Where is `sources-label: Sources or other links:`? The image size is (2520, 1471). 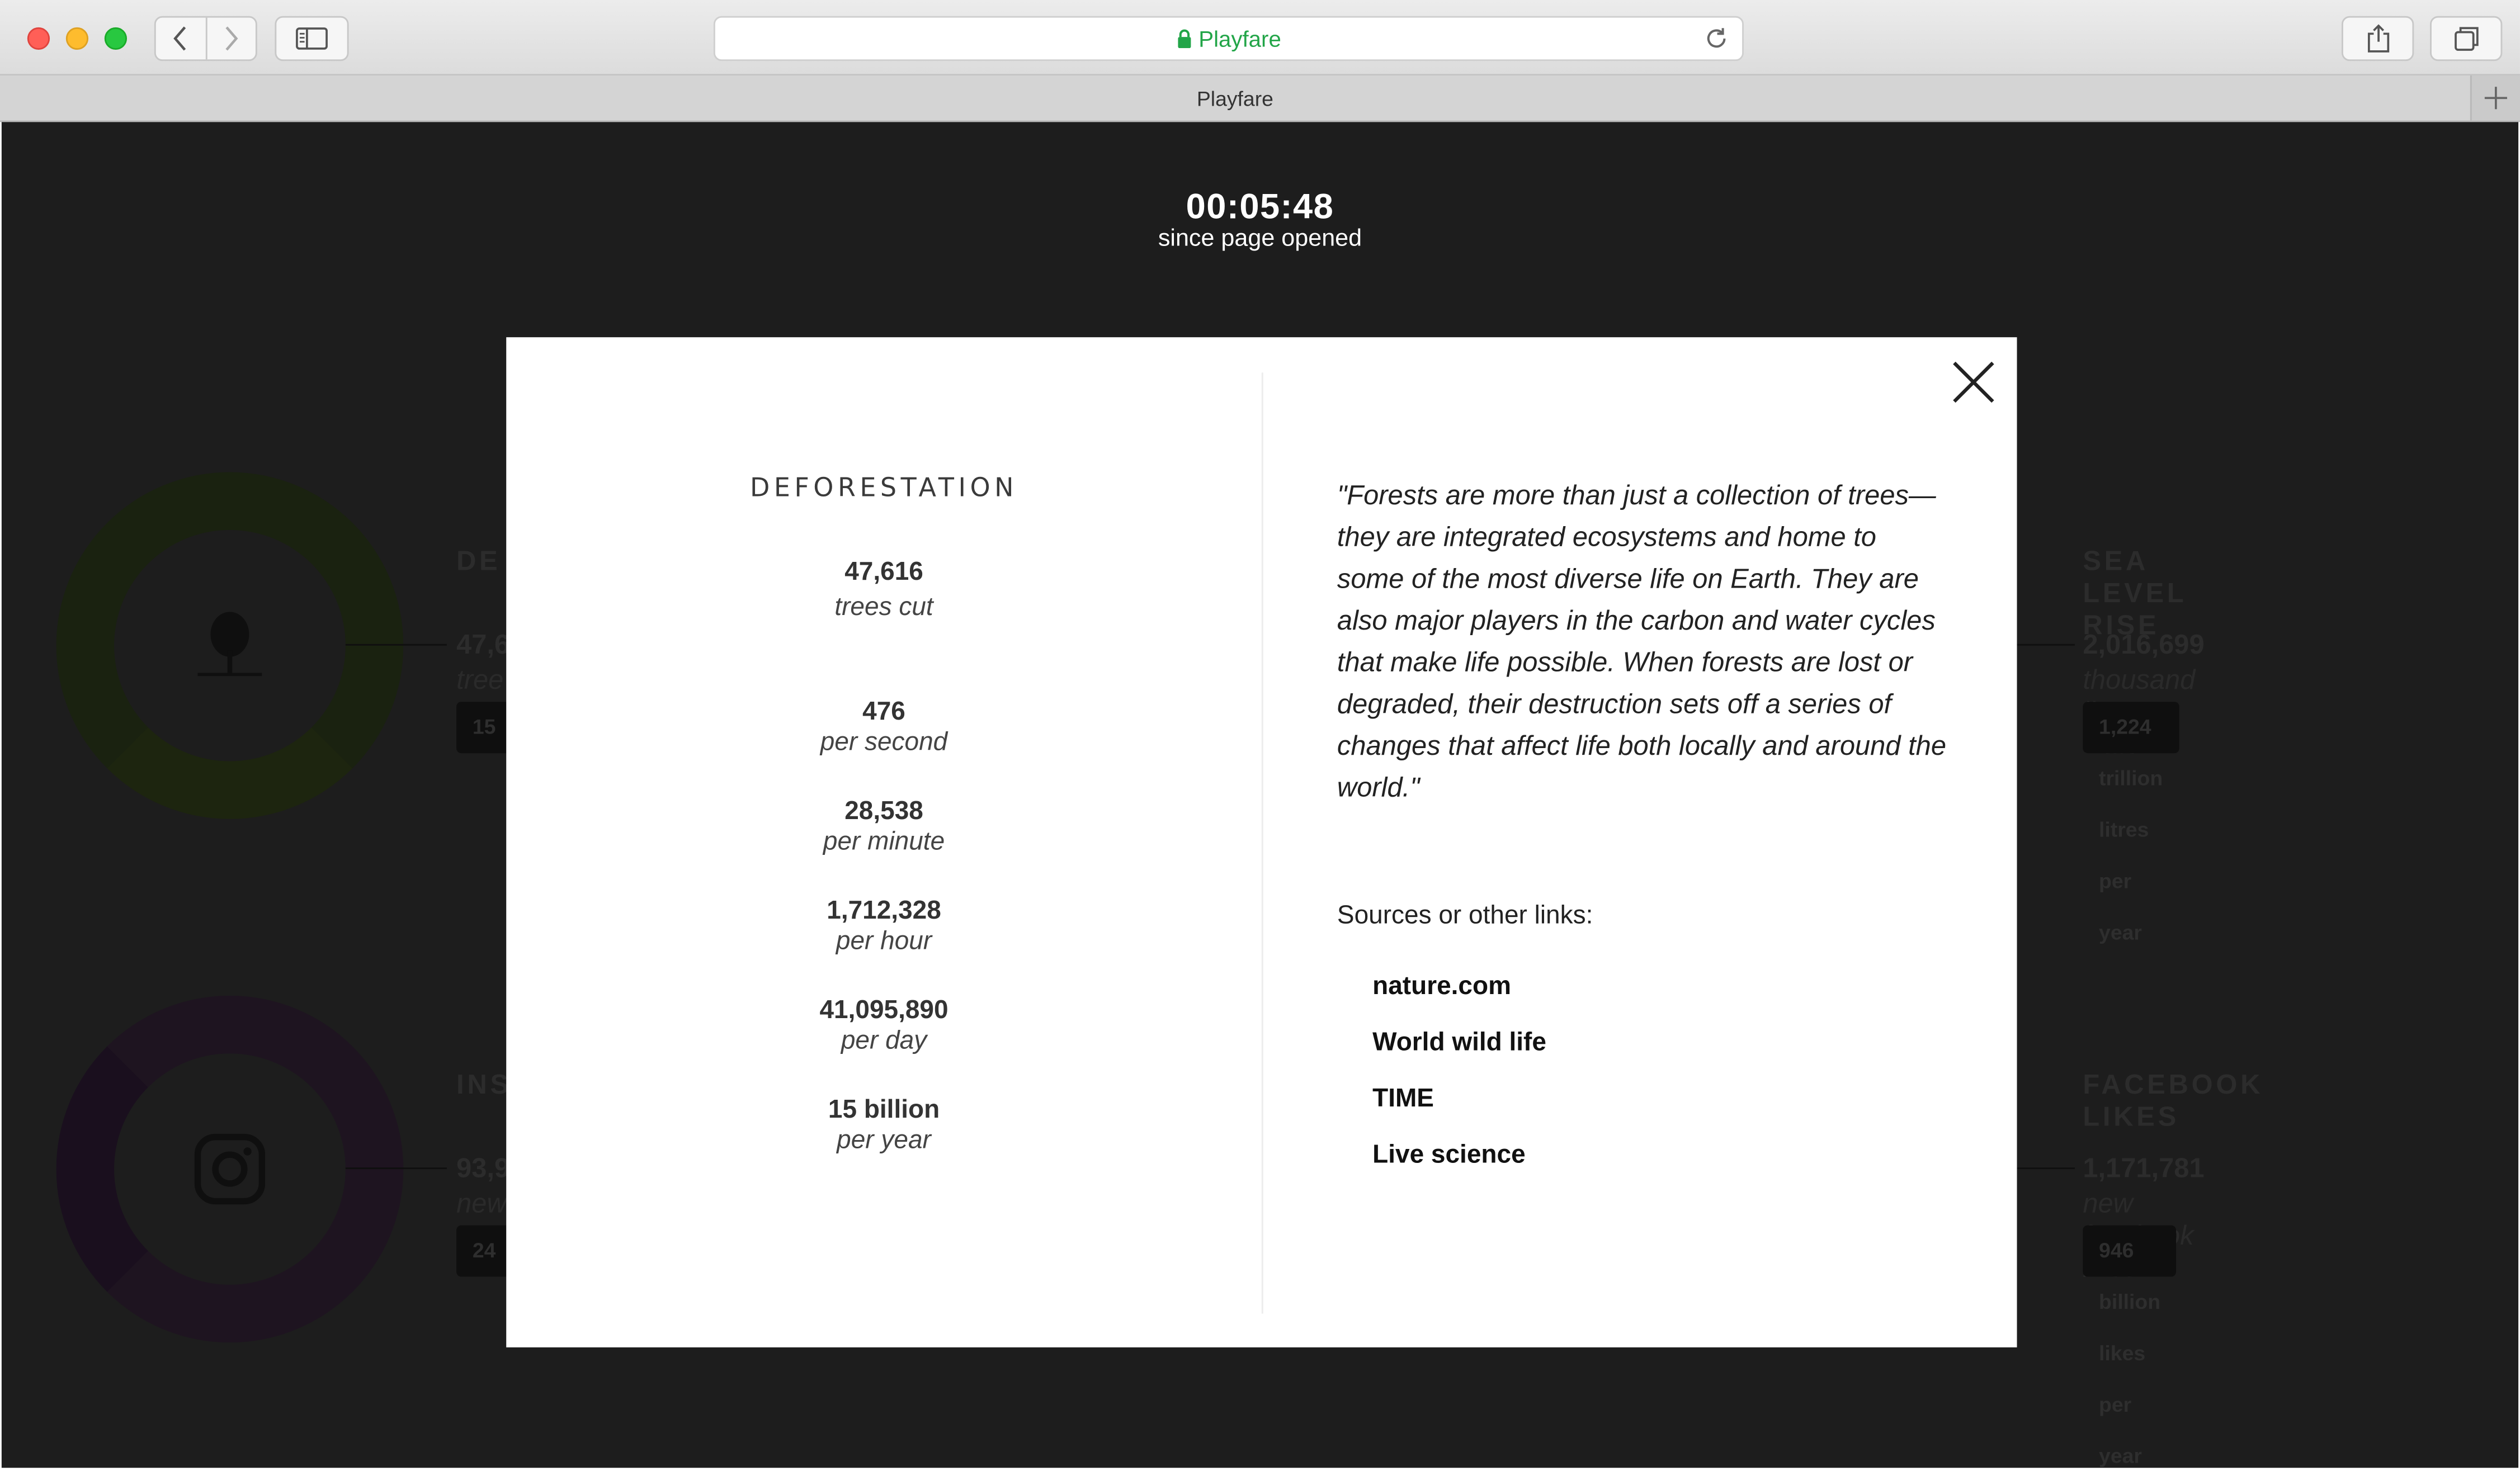
sources-label: Sources or other links: is located at coordinates (1465, 916).